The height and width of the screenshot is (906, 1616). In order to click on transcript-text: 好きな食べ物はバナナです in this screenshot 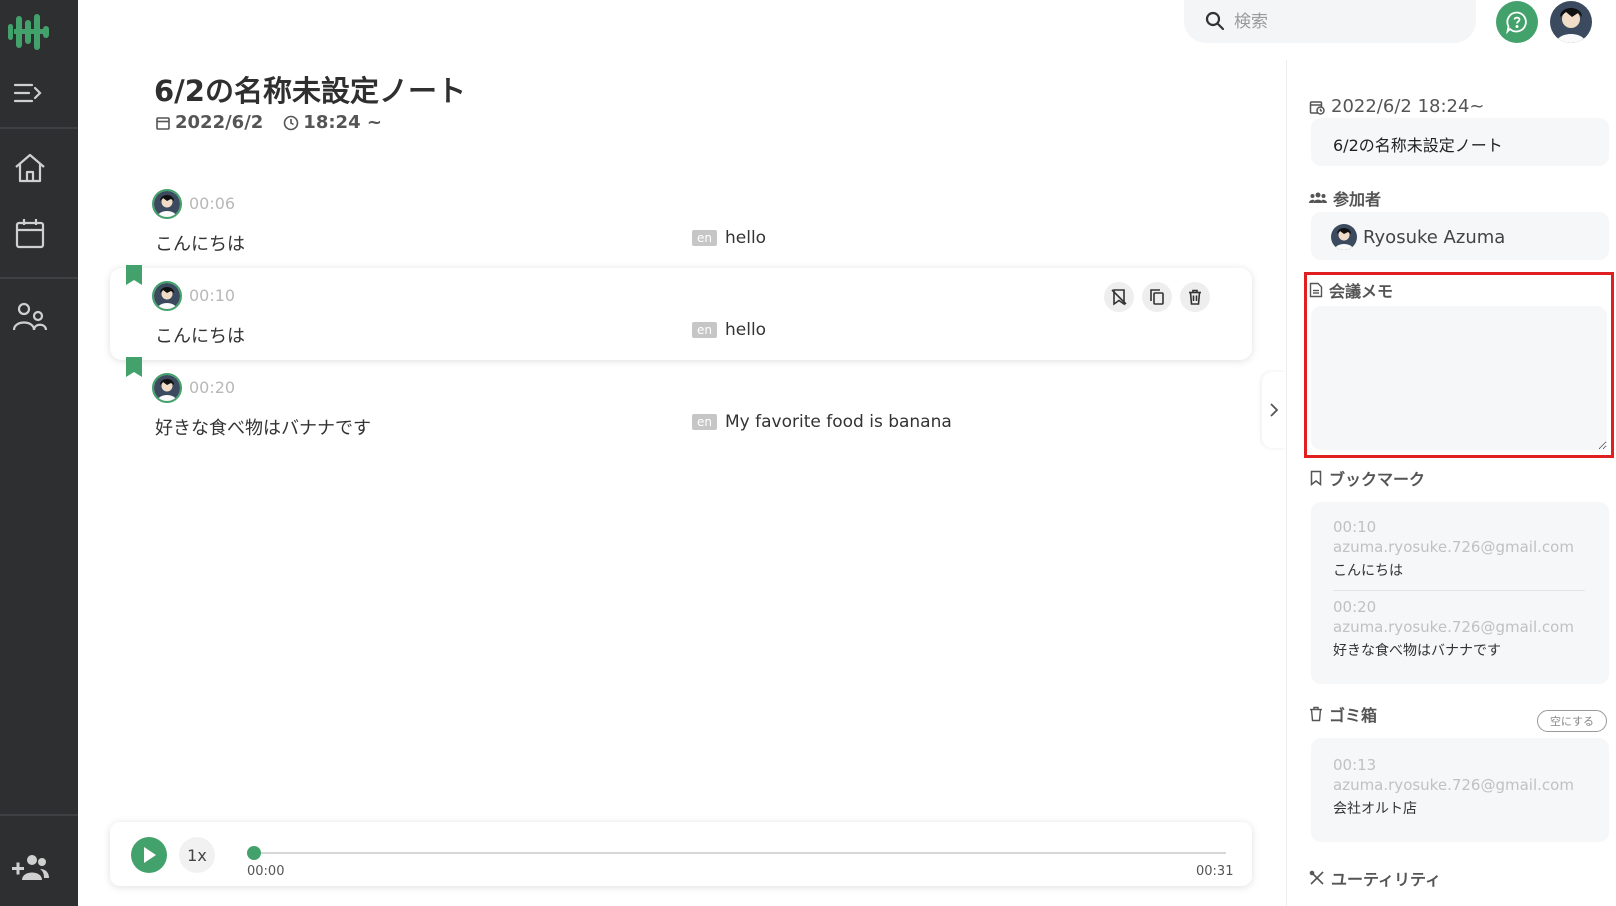, I will do `click(263, 428)`.